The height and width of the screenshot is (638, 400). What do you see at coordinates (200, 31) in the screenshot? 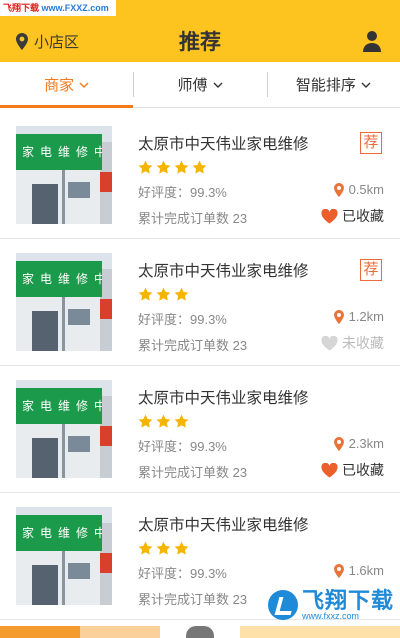
I see `app-header: 飞翔下载 www.FXXZ.com 小店区 推荐` at bounding box center [200, 31].